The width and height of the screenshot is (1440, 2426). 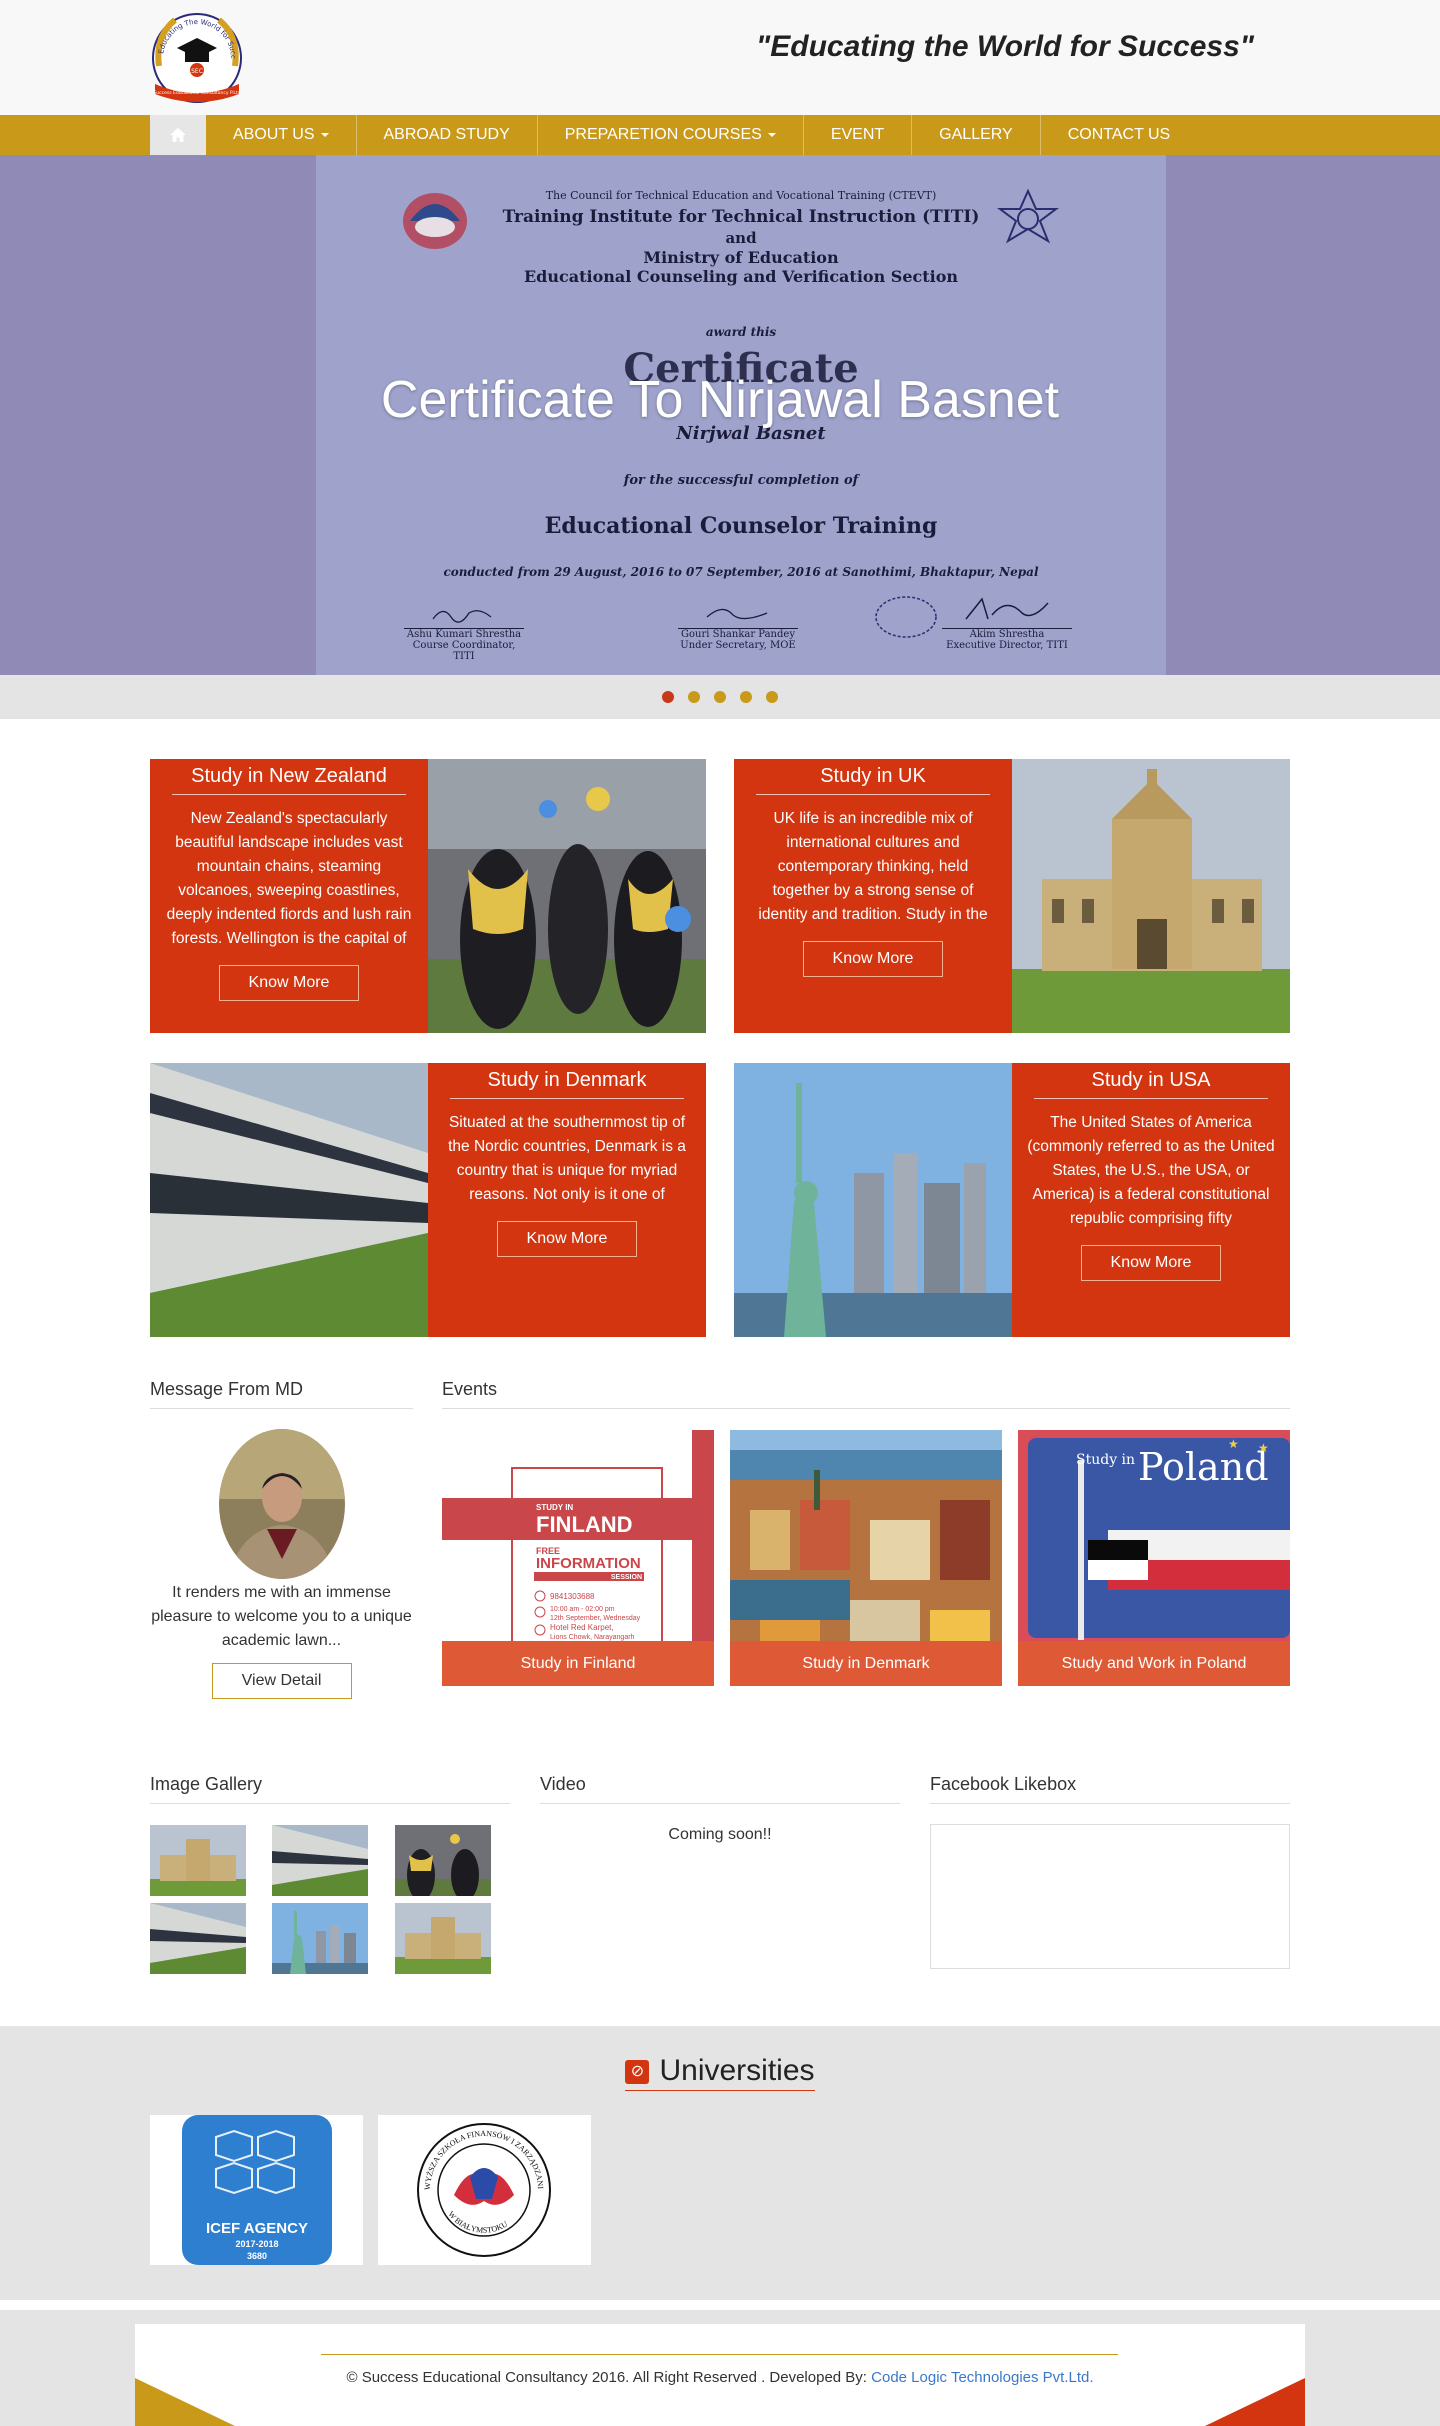 I want to click on card-title: Study in Denmark, so click(x=567, y=1084).